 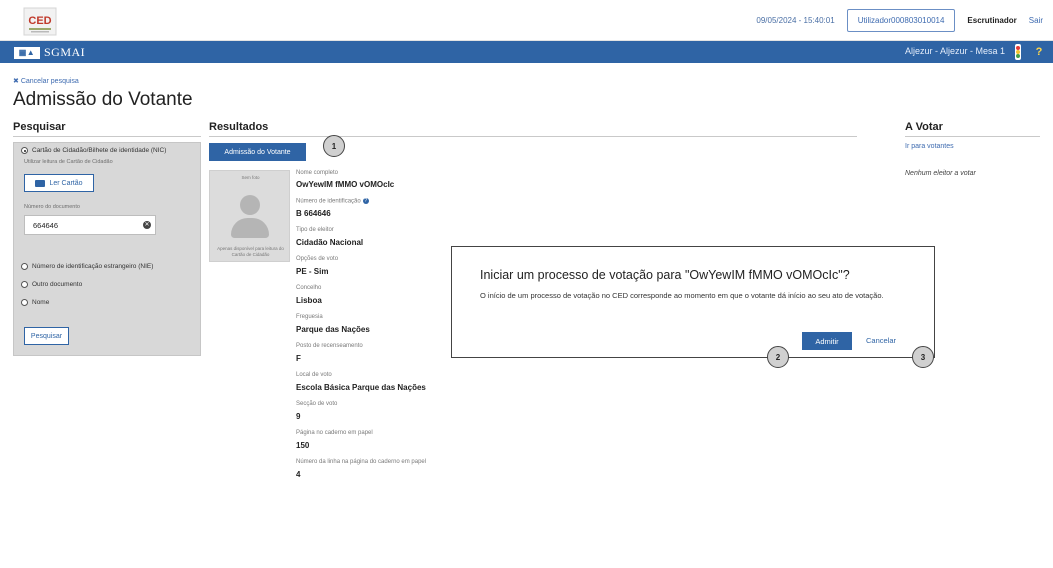 What do you see at coordinates (65, 52) in the screenshot?
I see `brand-name: SGMAI` at bounding box center [65, 52].